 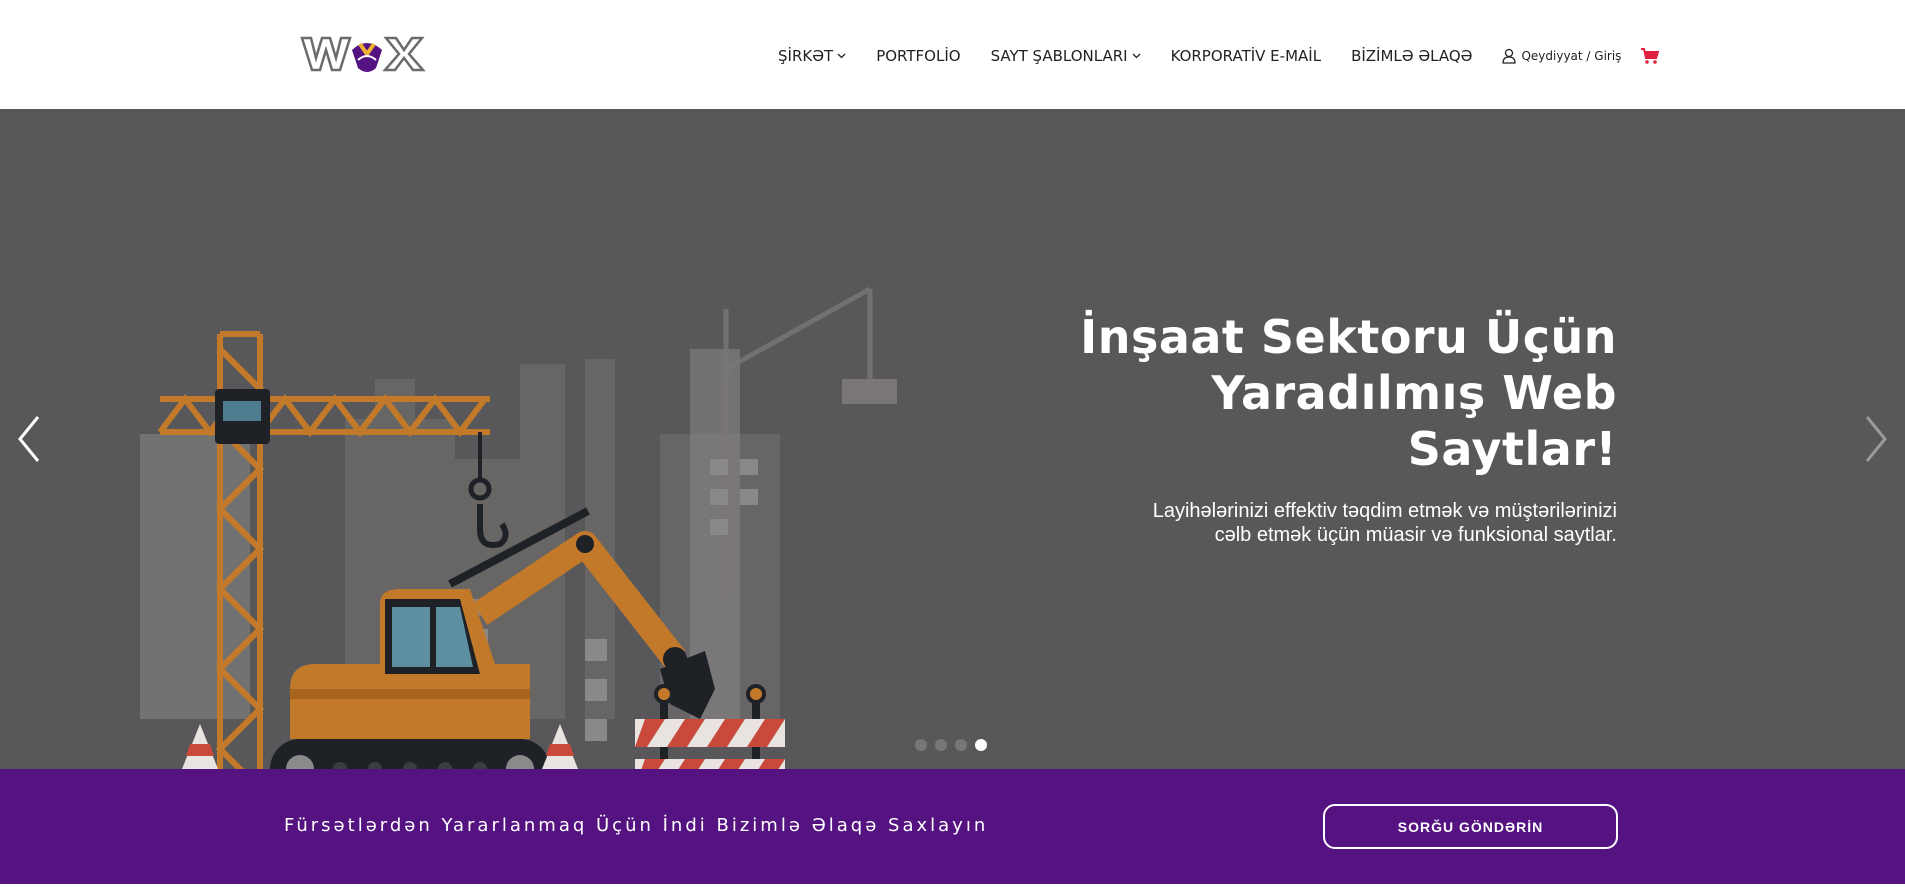 I want to click on slider-dot-active, so click(x=981, y=745).